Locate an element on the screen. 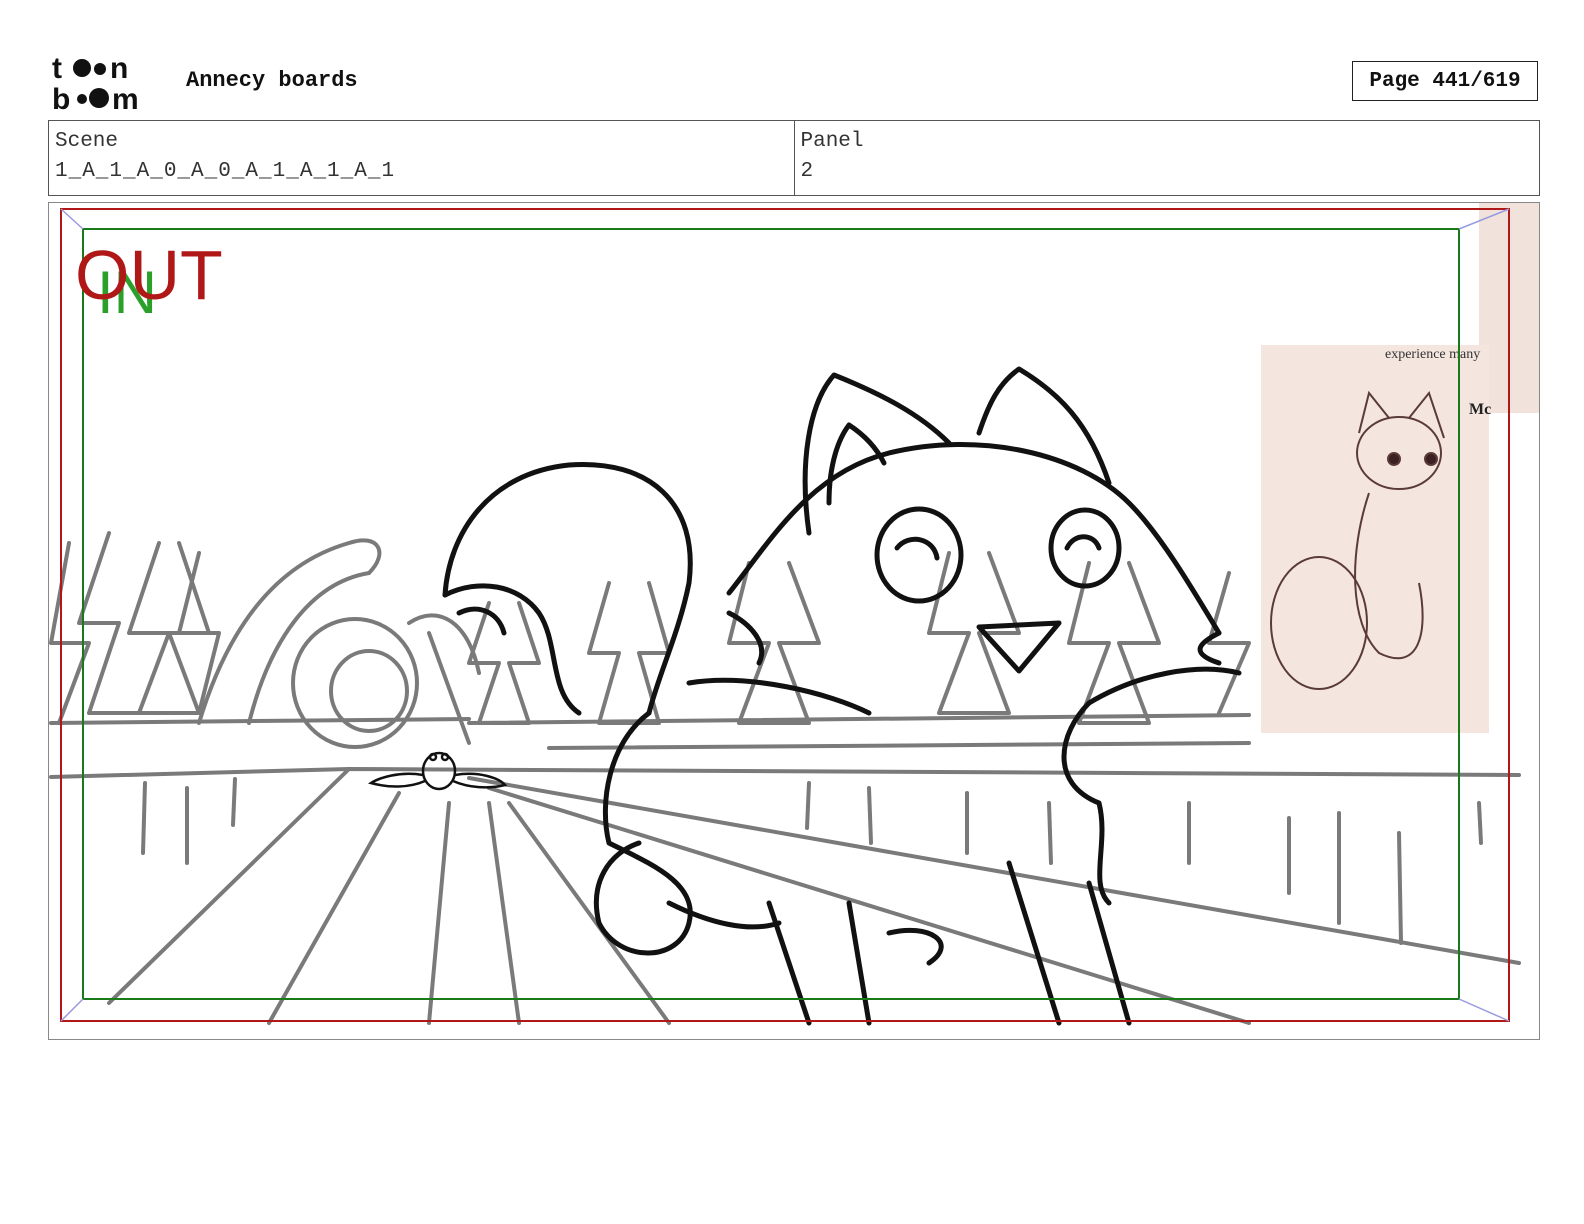  svg-text: b is located at coordinates (61, 97).